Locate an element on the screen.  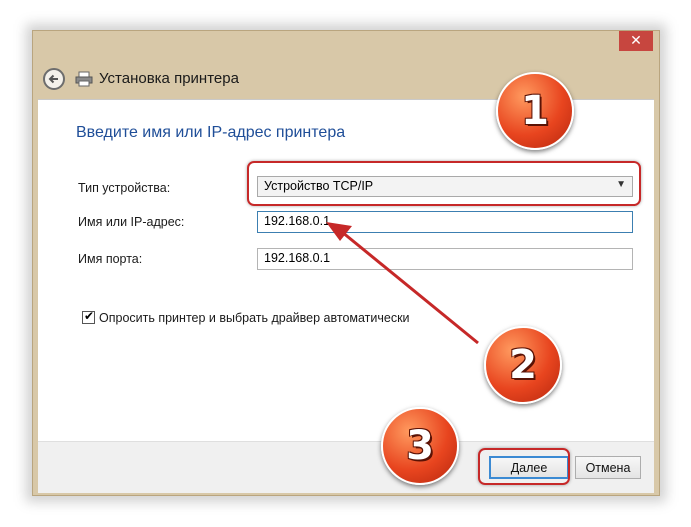
step-badge-3: 3 is located at coordinates (420, 446).